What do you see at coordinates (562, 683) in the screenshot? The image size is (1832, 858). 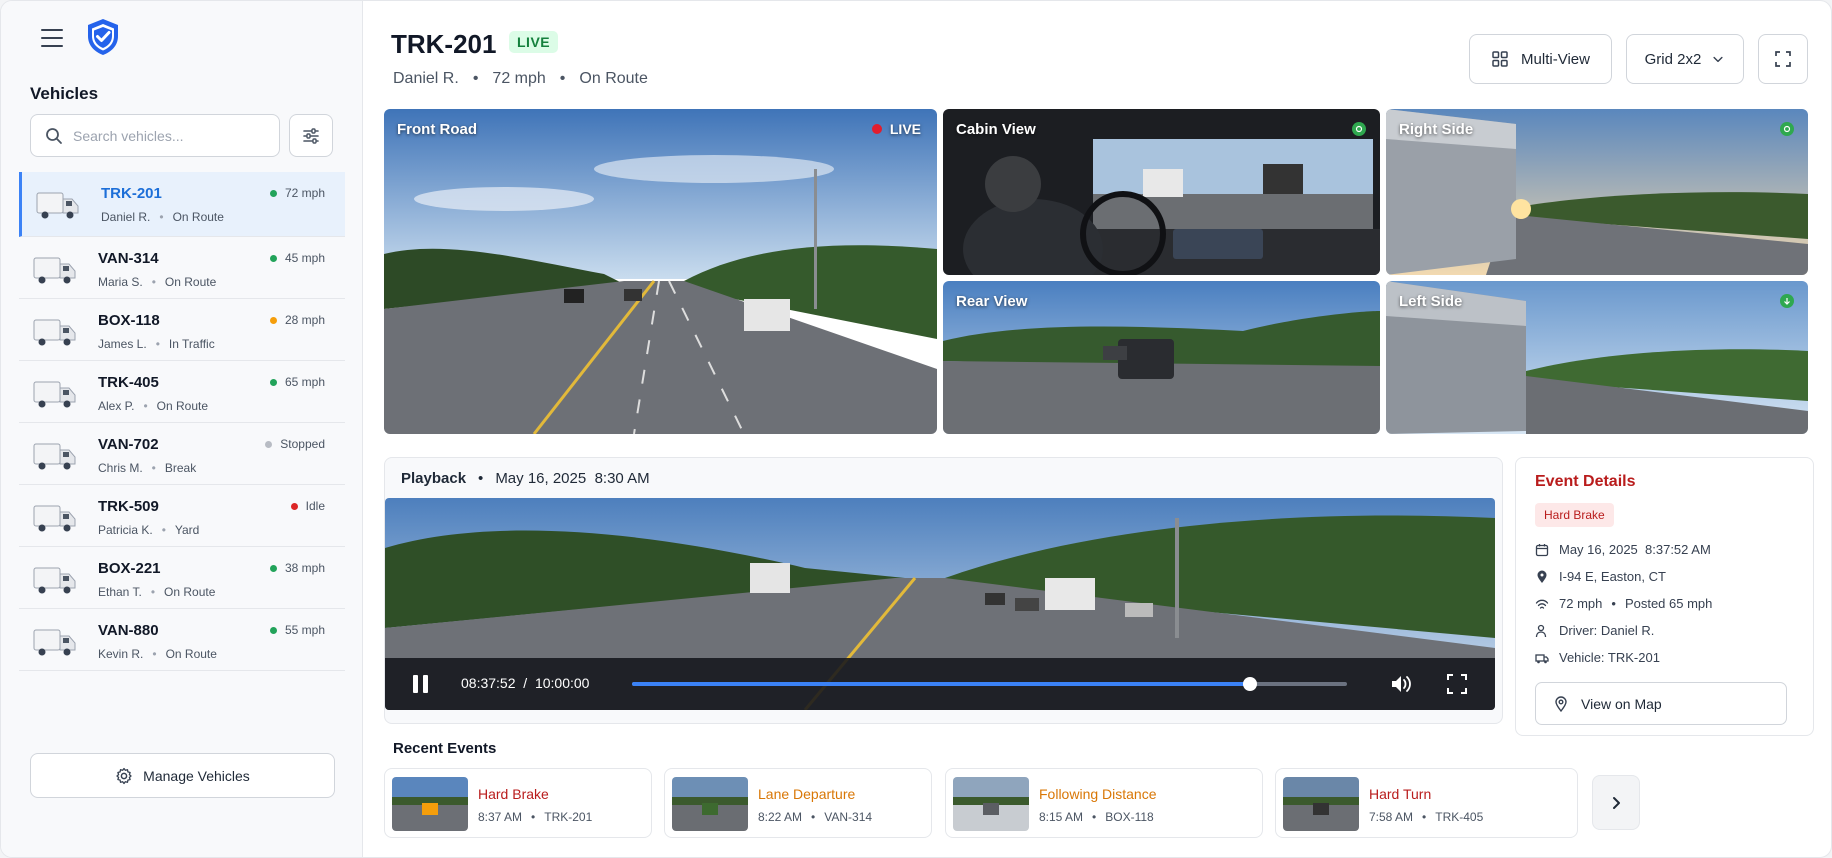 I see `total-duration: 10:00:00` at bounding box center [562, 683].